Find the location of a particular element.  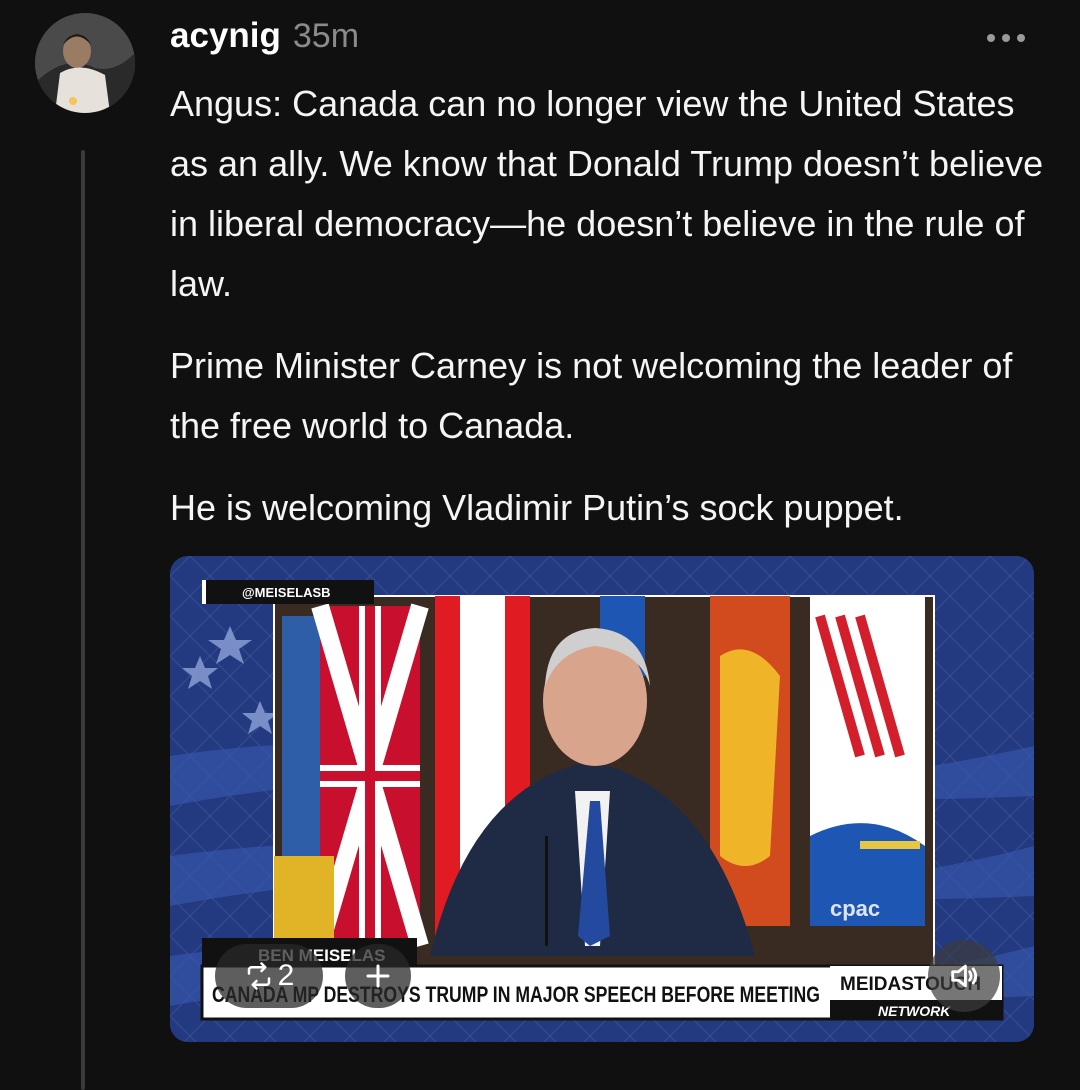

sound-icon is located at coordinates (964, 976).